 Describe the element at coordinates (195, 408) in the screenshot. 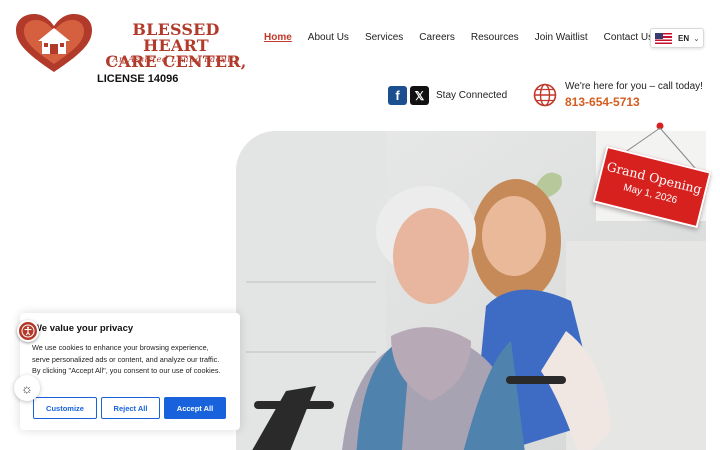

I see `accept-all-button: Accept All` at that location.